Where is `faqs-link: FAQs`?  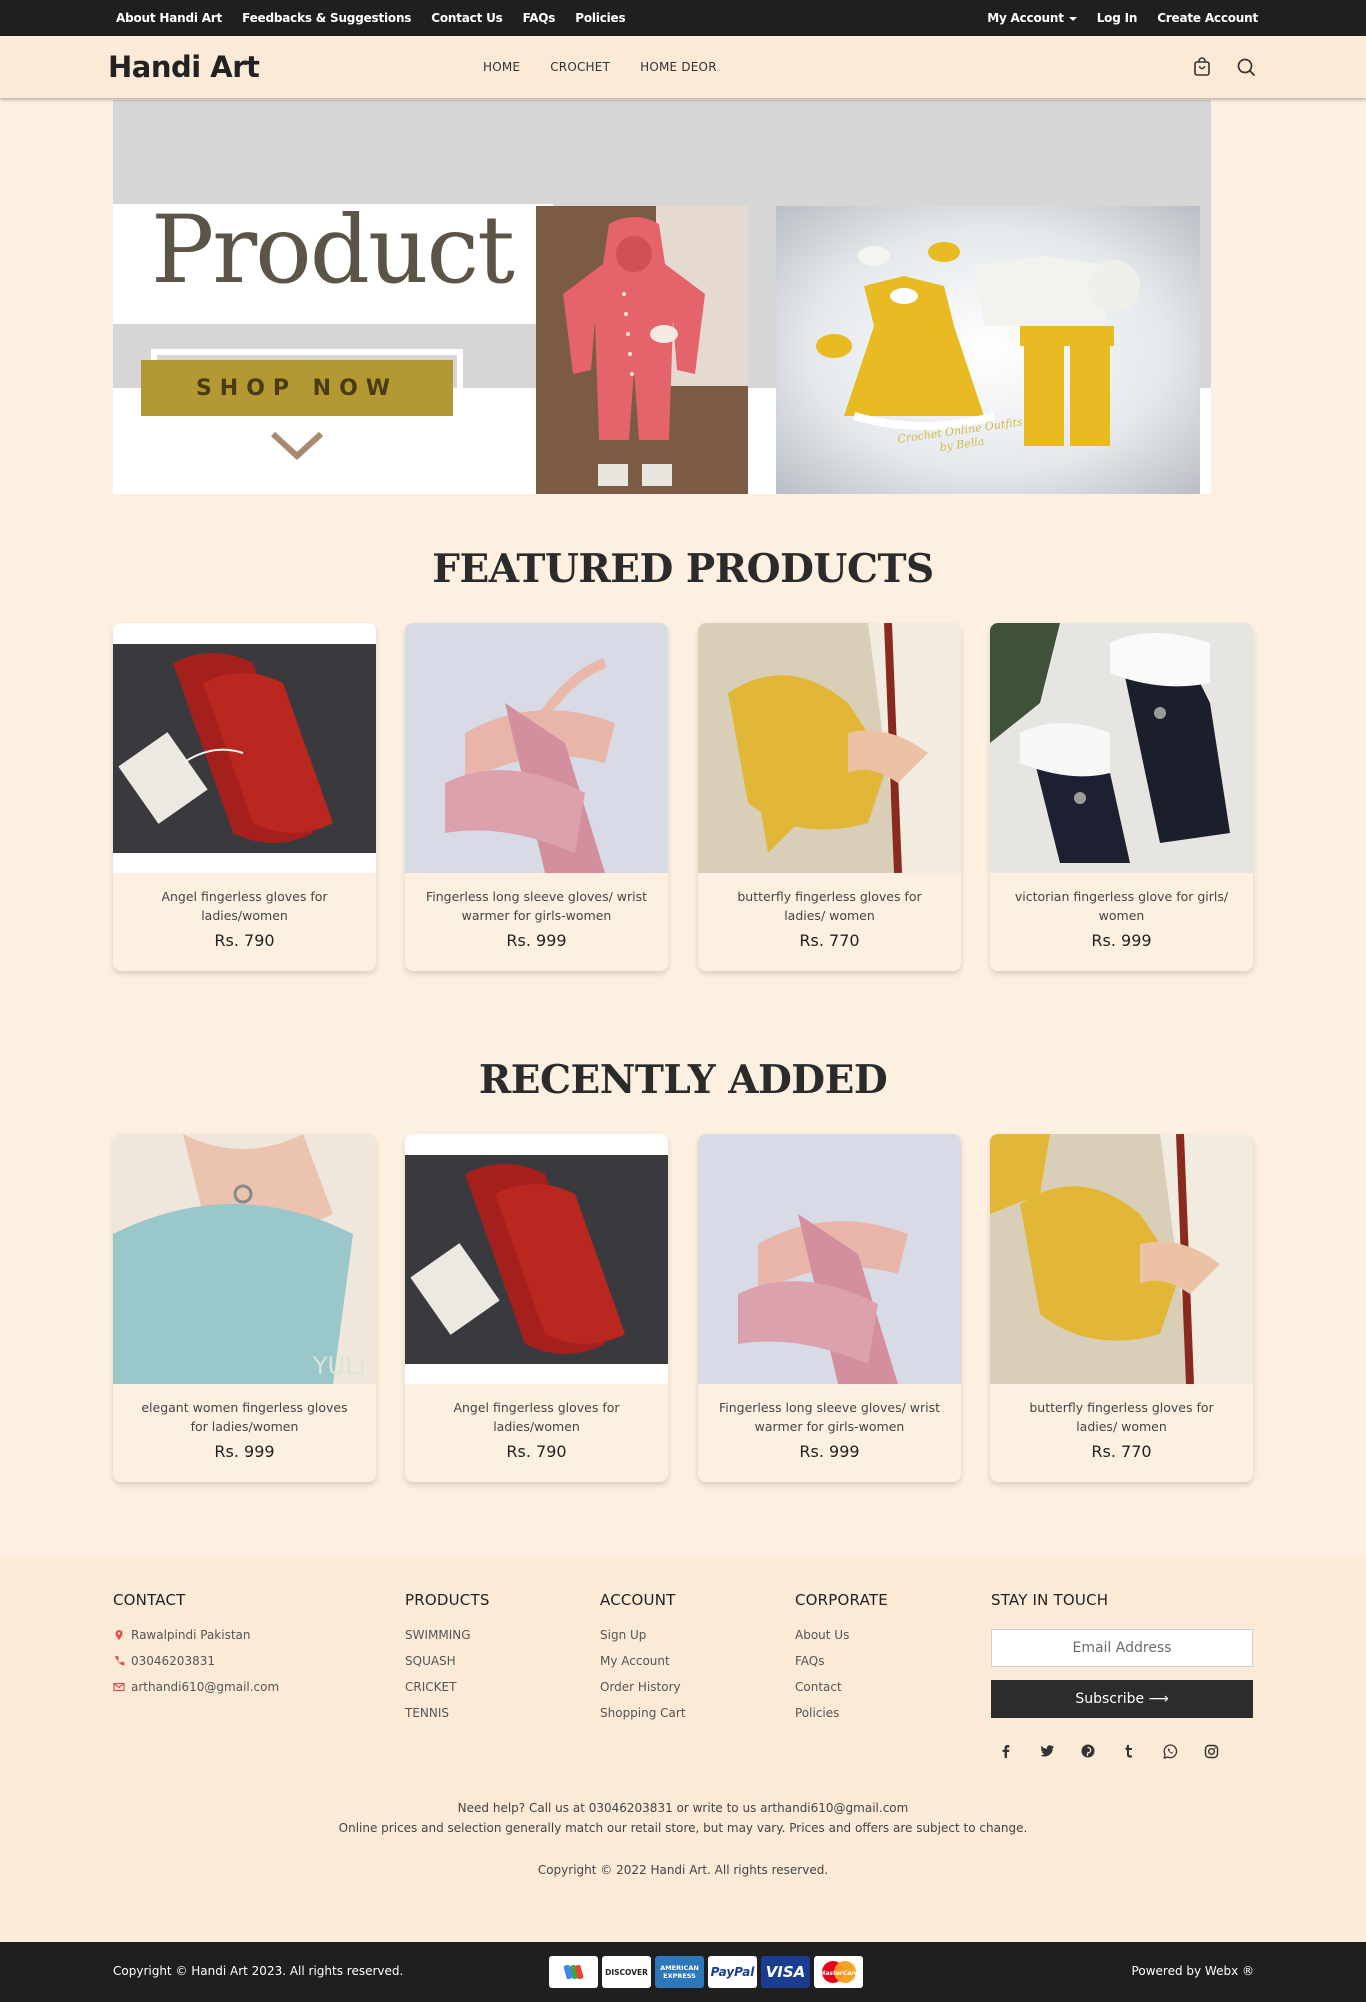 faqs-link: FAQs is located at coordinates (539, 18).